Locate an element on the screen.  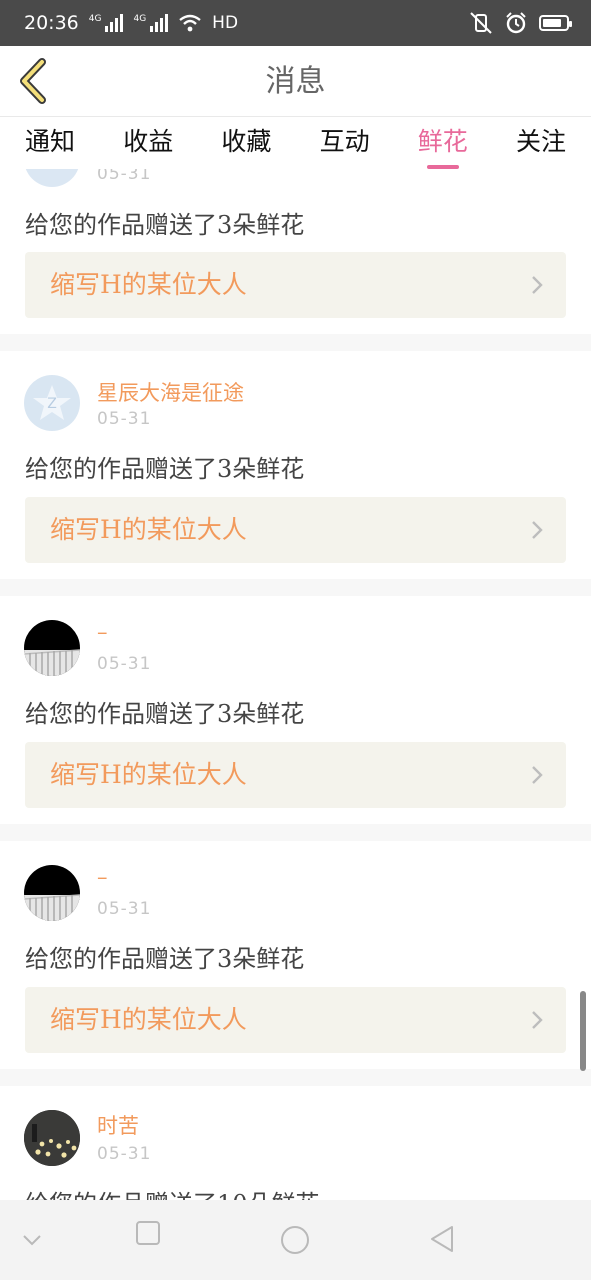
message-card: 05-31 给您的作品赠送了3朵鲜花 缩写H的某位大人 is located at coordinates (295, 251).